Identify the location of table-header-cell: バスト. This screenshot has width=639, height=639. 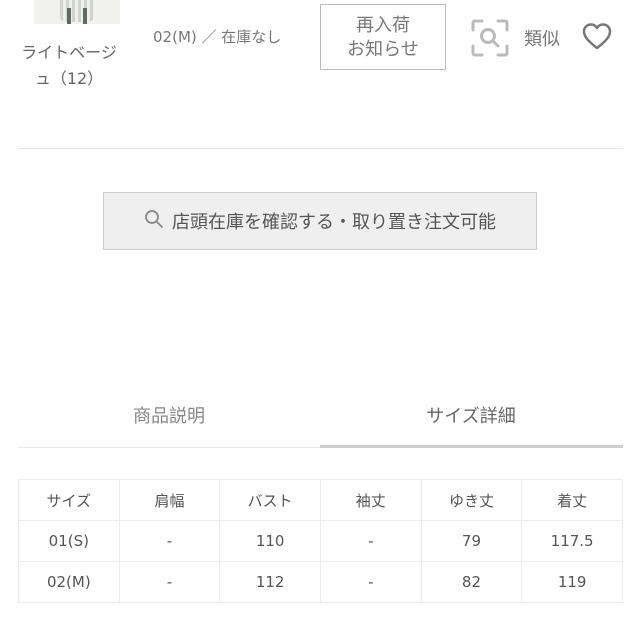
(270, 500).